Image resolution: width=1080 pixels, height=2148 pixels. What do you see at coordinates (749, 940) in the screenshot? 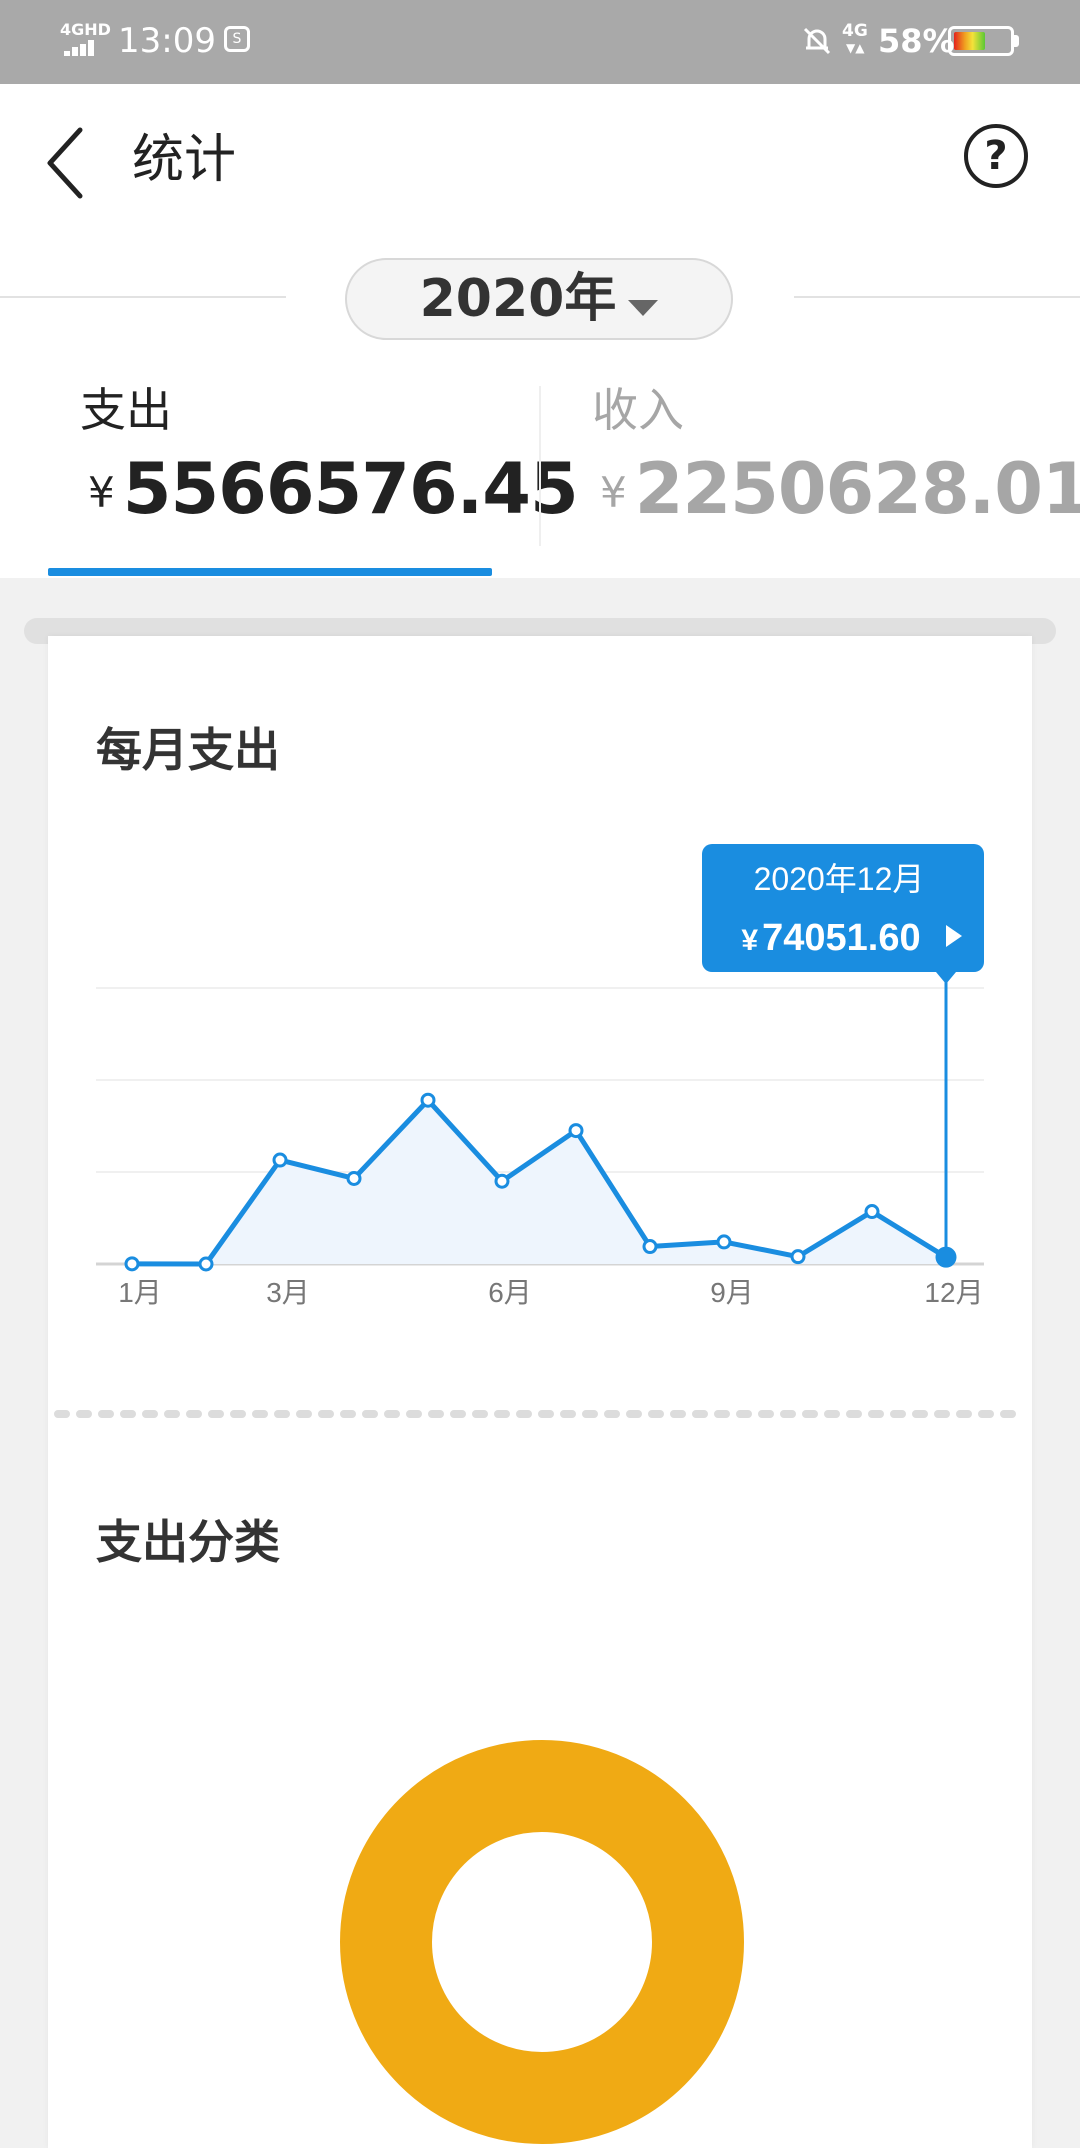
I see `tooltip-currency: ¥` at bounding box center [749, 940].